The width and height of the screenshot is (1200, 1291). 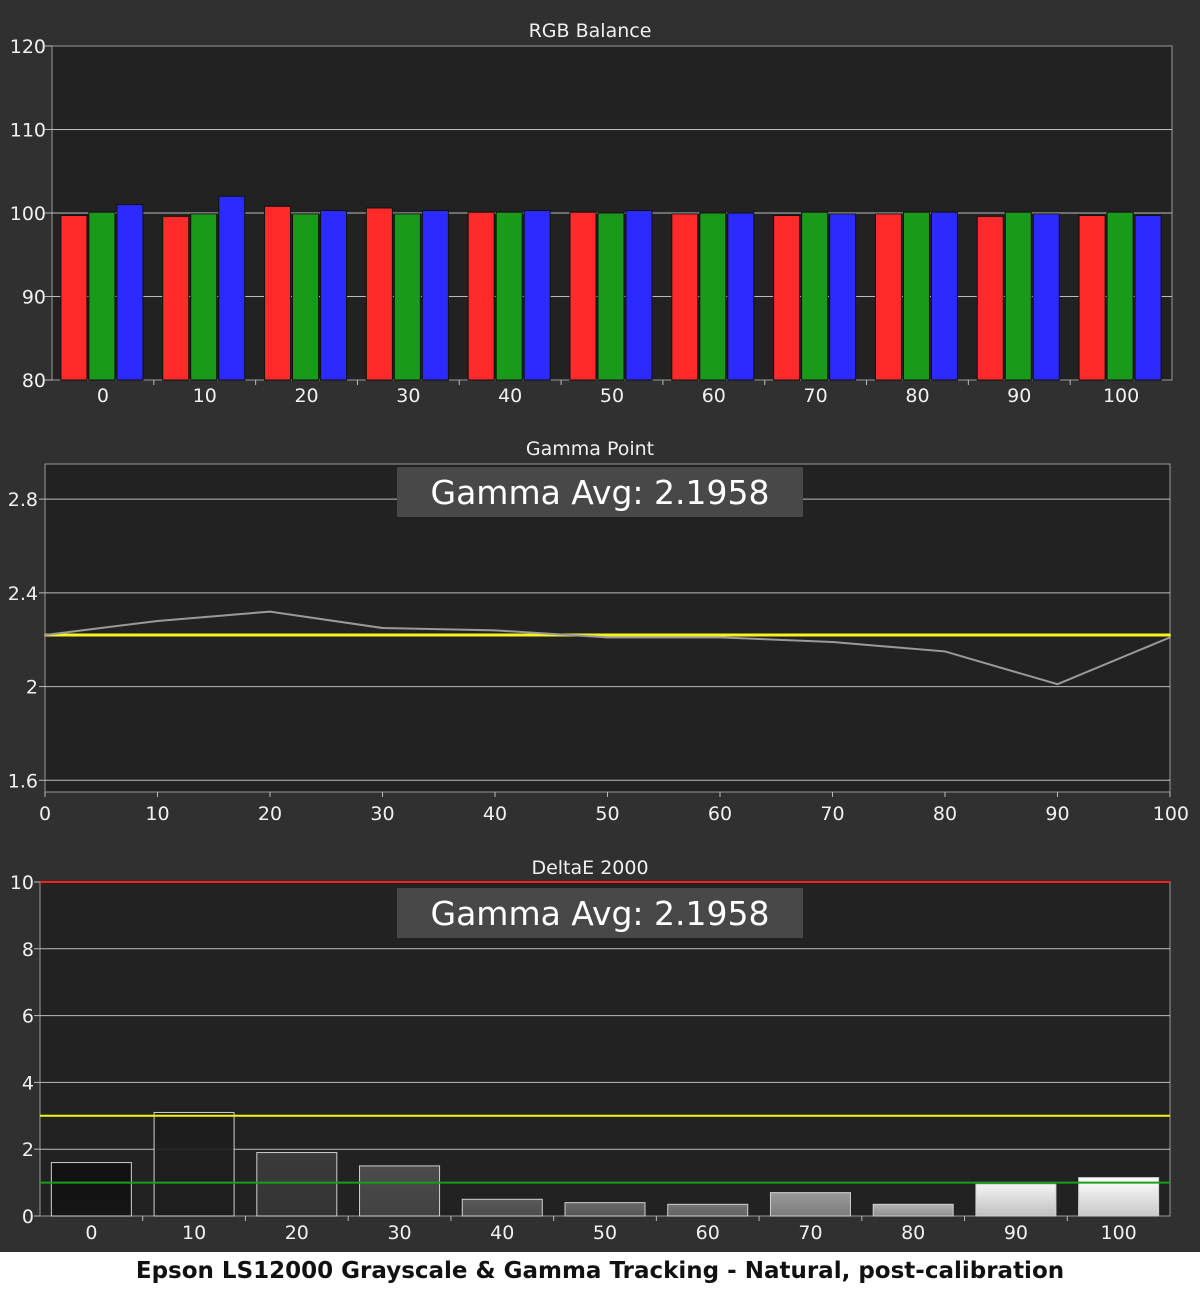 I want to click on y-tick-label: 0, so click(x=28, y=1217).